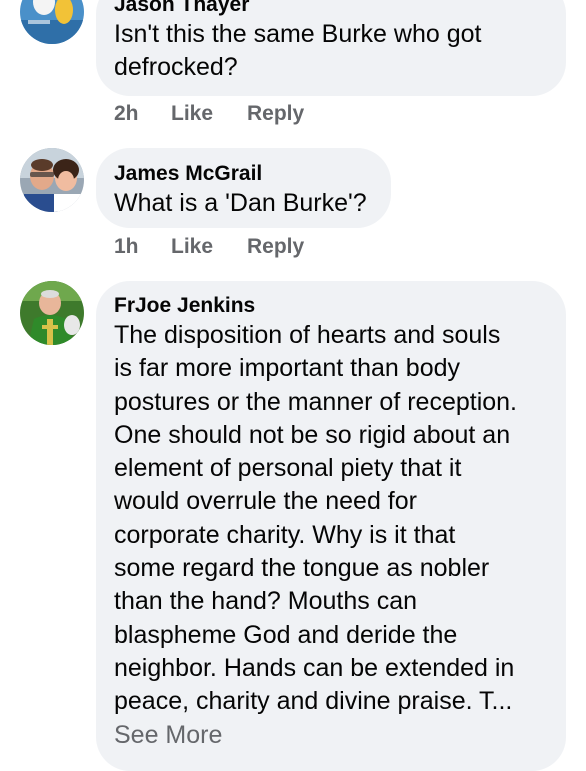 The width and height of the screenshot is (586, 771). Describe the element at coordinates (331, 735) in the screenshot. I see `see-more-link: See More` at that location.